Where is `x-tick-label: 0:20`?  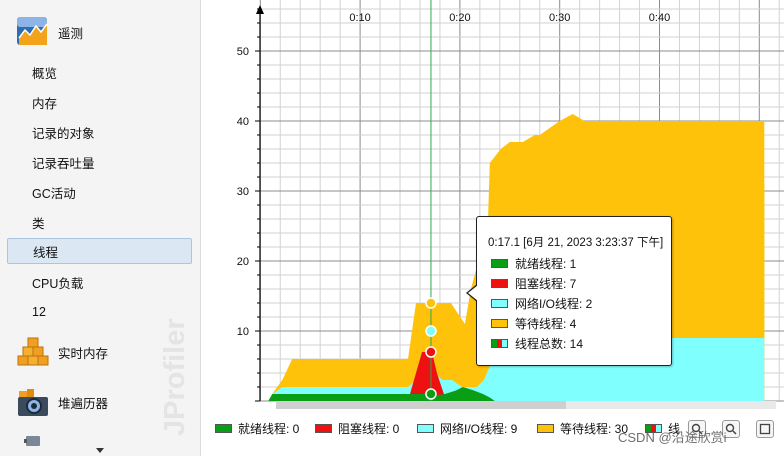
x-tick-label: 0:20 is located at coordinates (459, 18).